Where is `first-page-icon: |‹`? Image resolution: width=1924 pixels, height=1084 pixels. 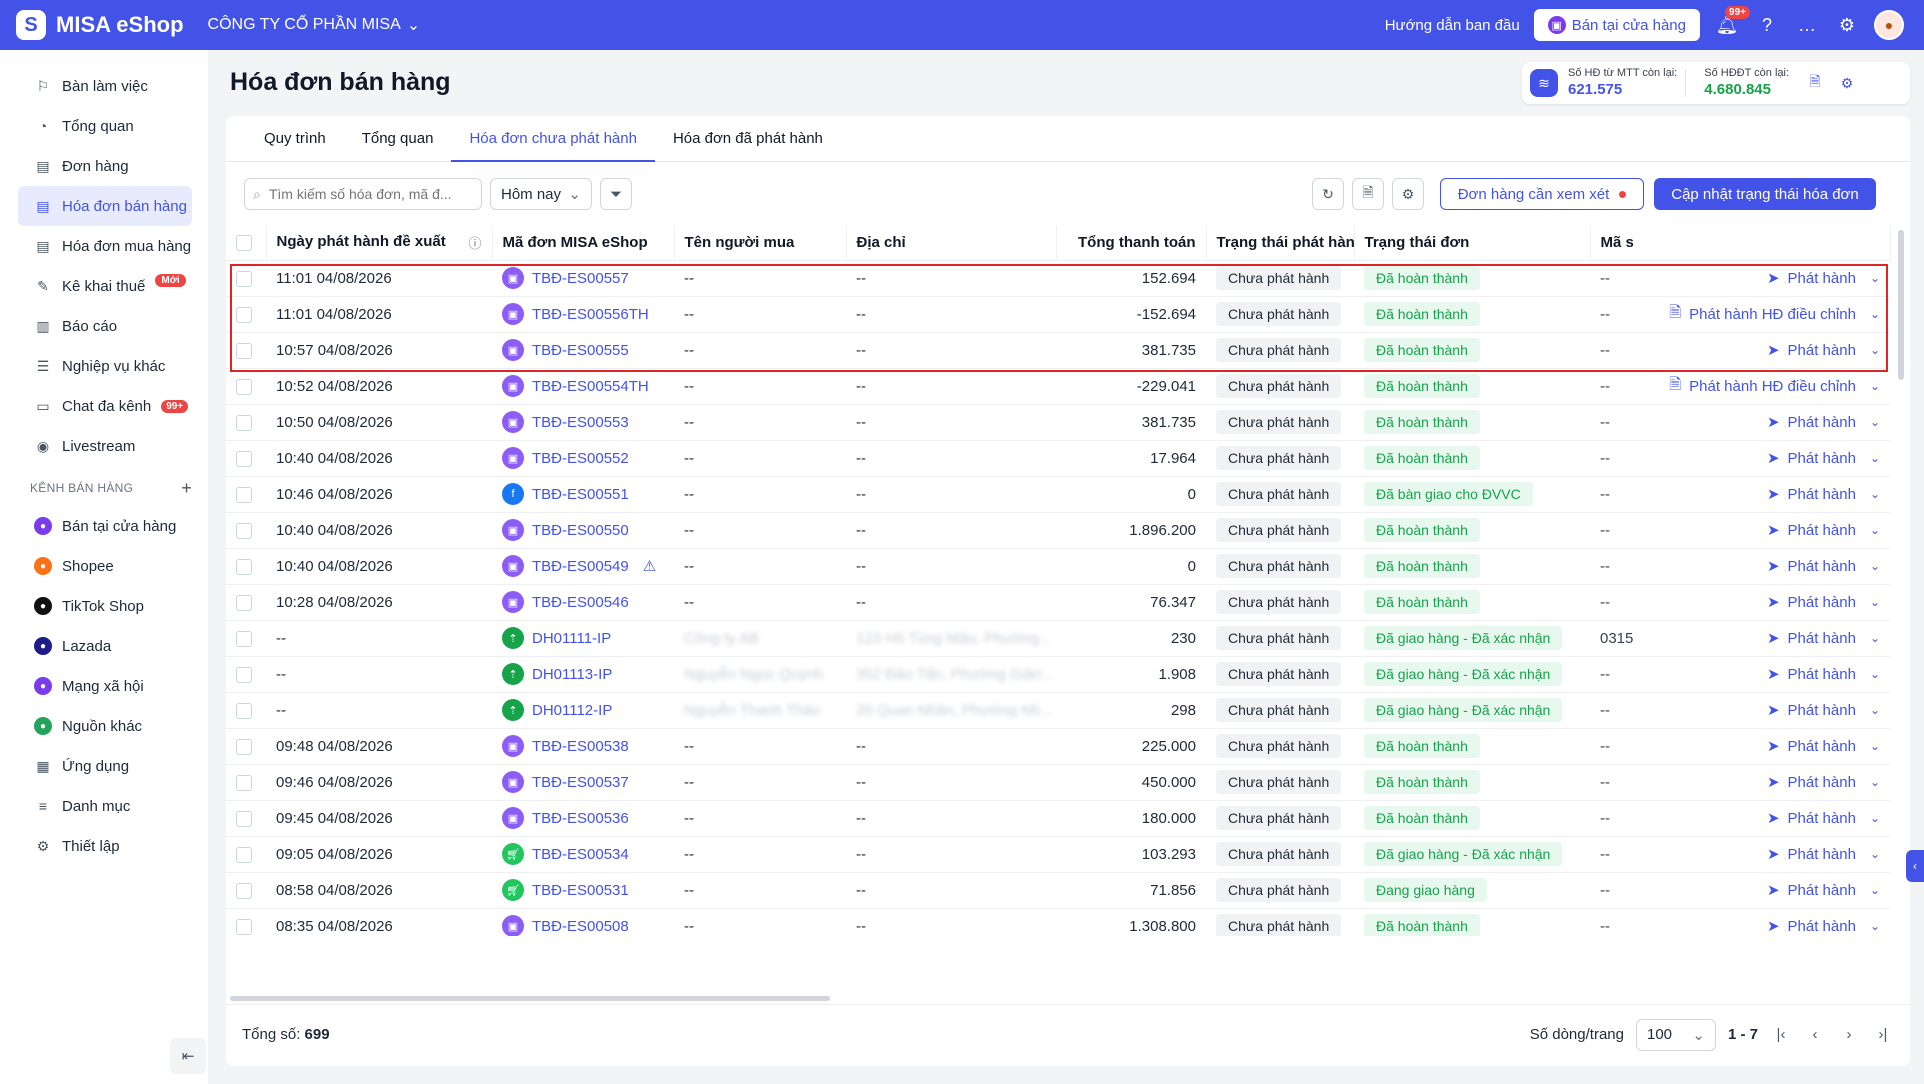 first-page-icon: |‹ is located at coordinates (1781, 1034).